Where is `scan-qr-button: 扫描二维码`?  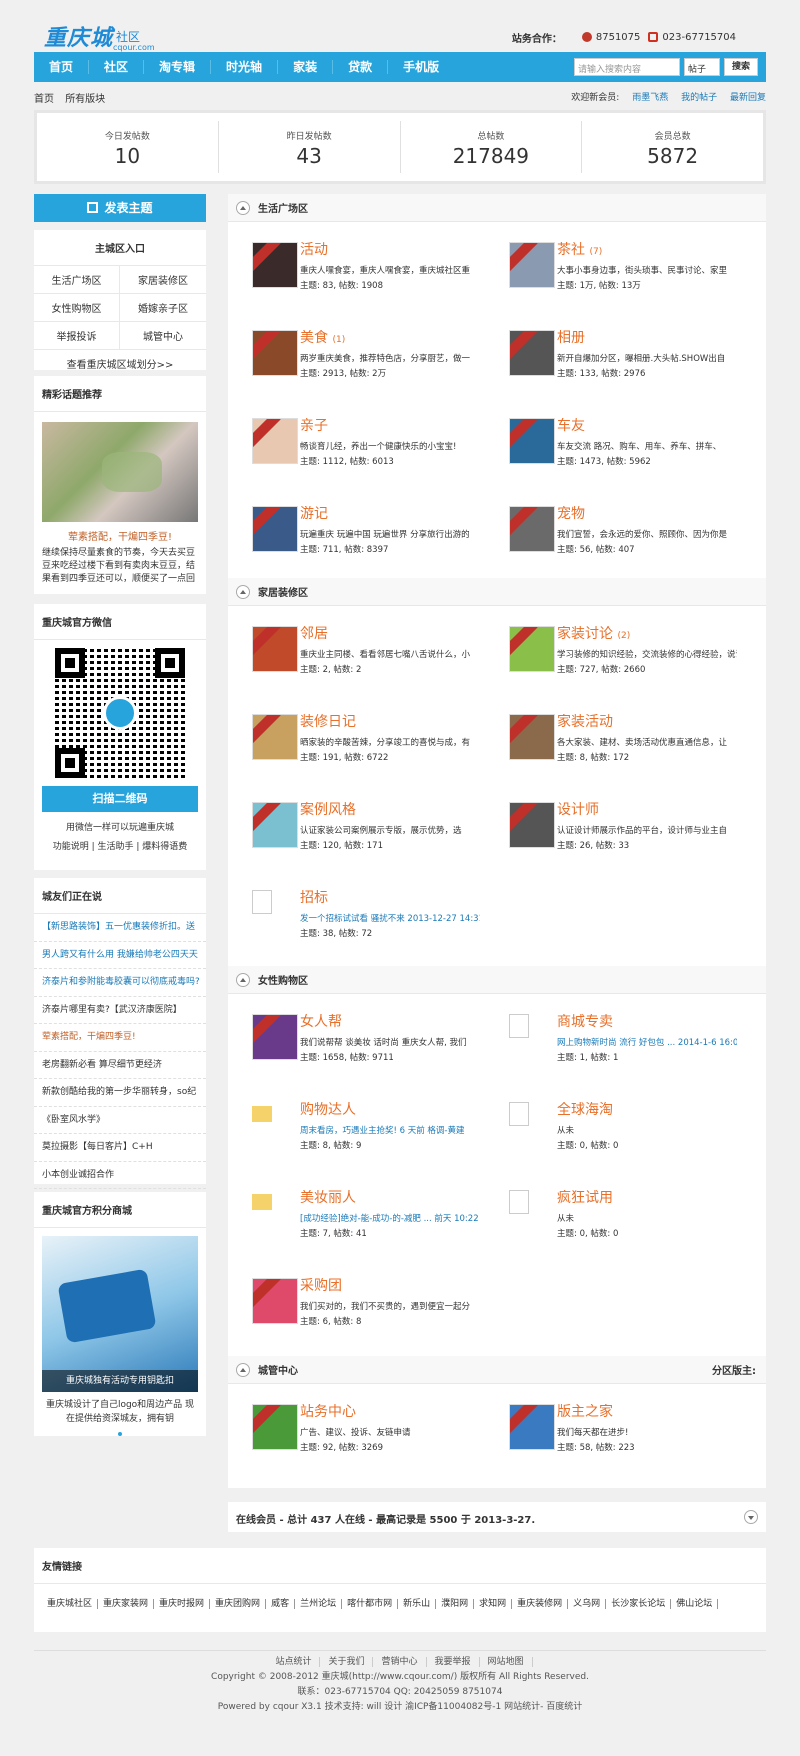 scan-qr-button: 扫描二维码 is located at coordinates (120, 799).